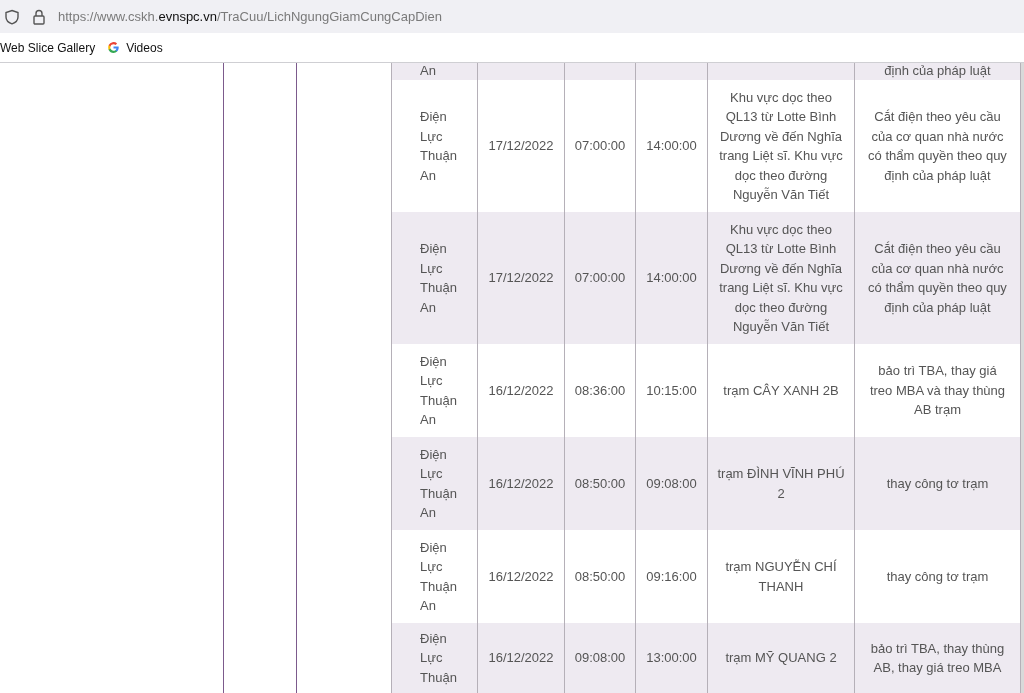 This screenshot has width=1024, height=693. Describe the element at coordinates (938, 71) in the screenshot. I see `reason-cell: định của pháp luật` at that location.